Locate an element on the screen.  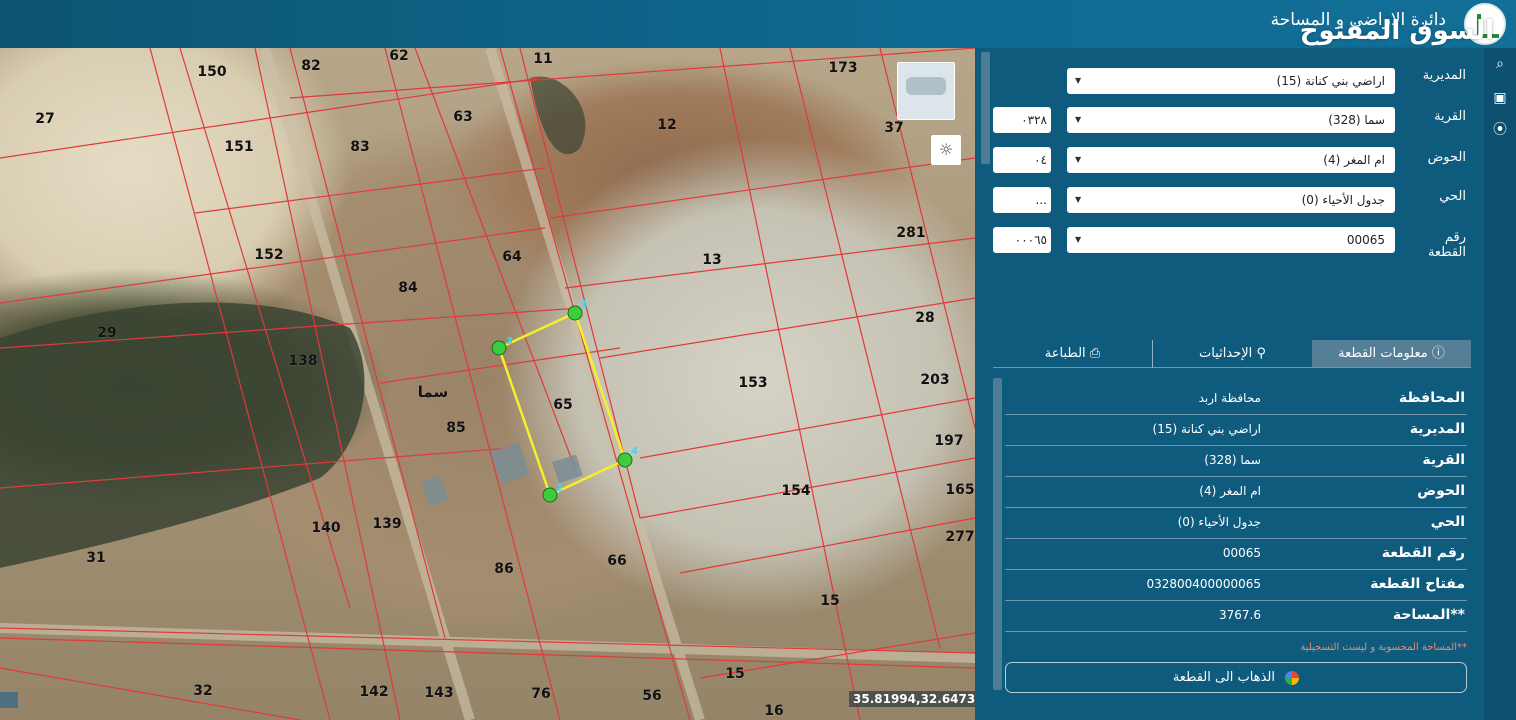
parcel-number: 64 is located at coordinates (512, 257).